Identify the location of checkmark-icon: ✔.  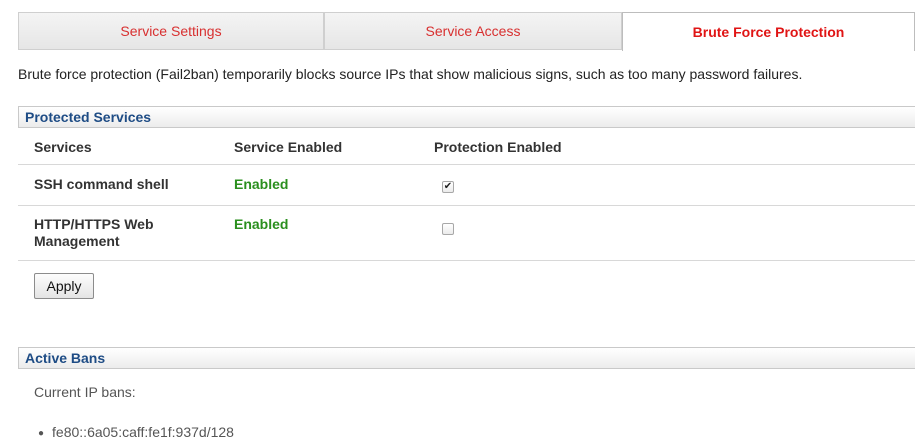
(448, 186).